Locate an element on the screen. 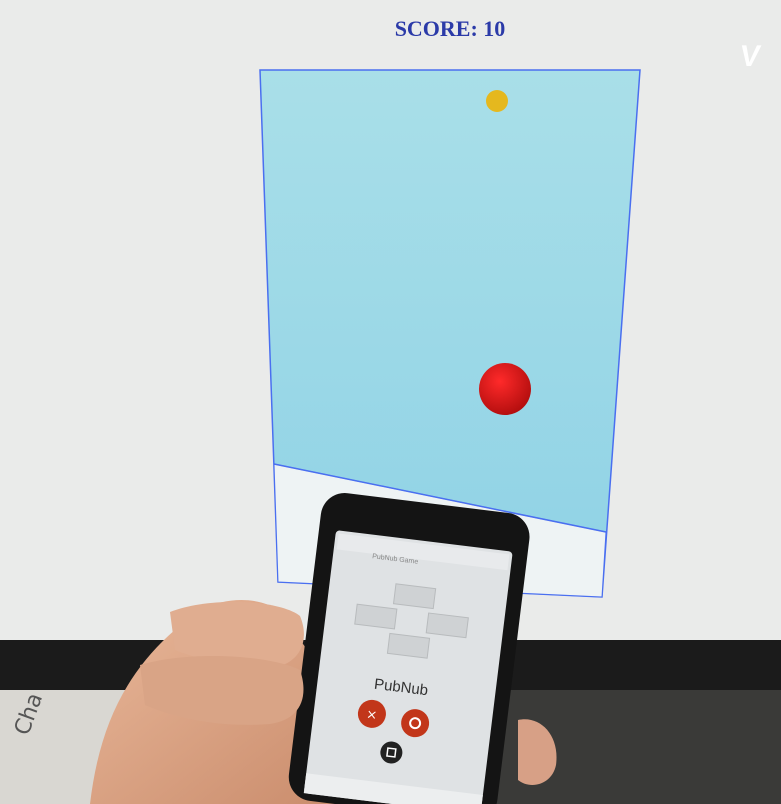 Image resolution: width=781 pixels, height=804 pixels. dpad-up-button is located at coordinates (414, 596).